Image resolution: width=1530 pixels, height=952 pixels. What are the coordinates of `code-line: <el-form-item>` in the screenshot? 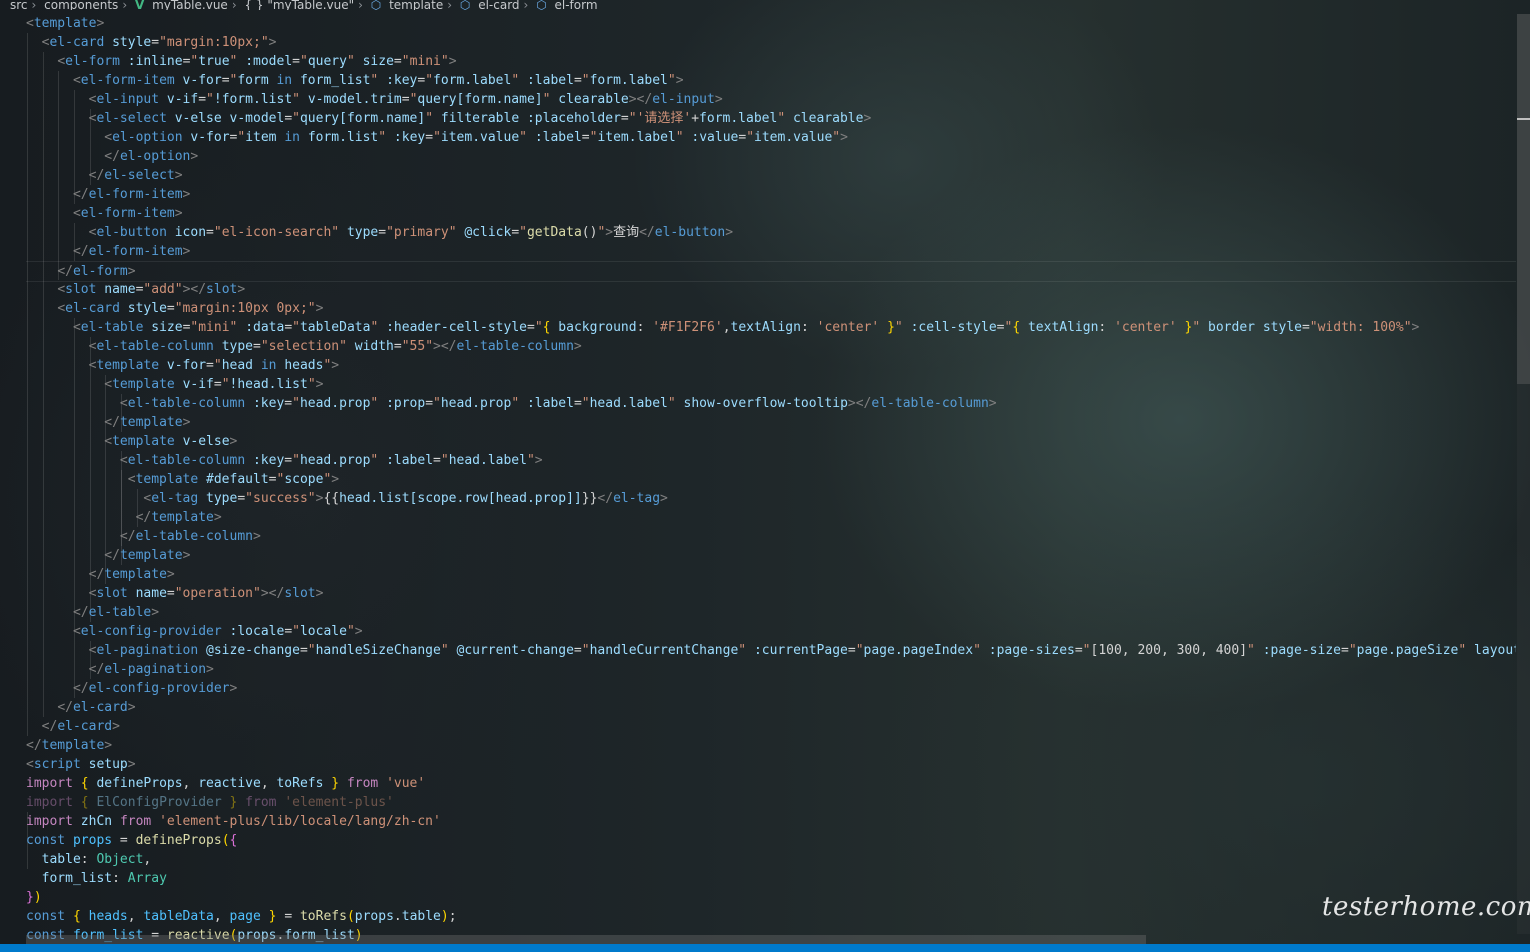 It's located at (771, 213).